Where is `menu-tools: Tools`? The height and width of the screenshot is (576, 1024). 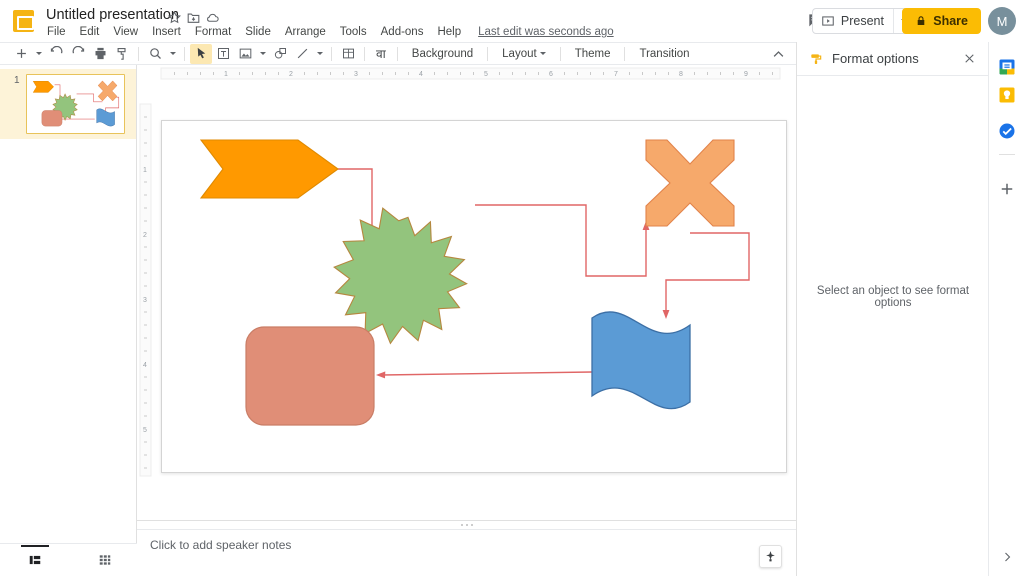
menu-tools: Tools is located at coordinates (353, 32).